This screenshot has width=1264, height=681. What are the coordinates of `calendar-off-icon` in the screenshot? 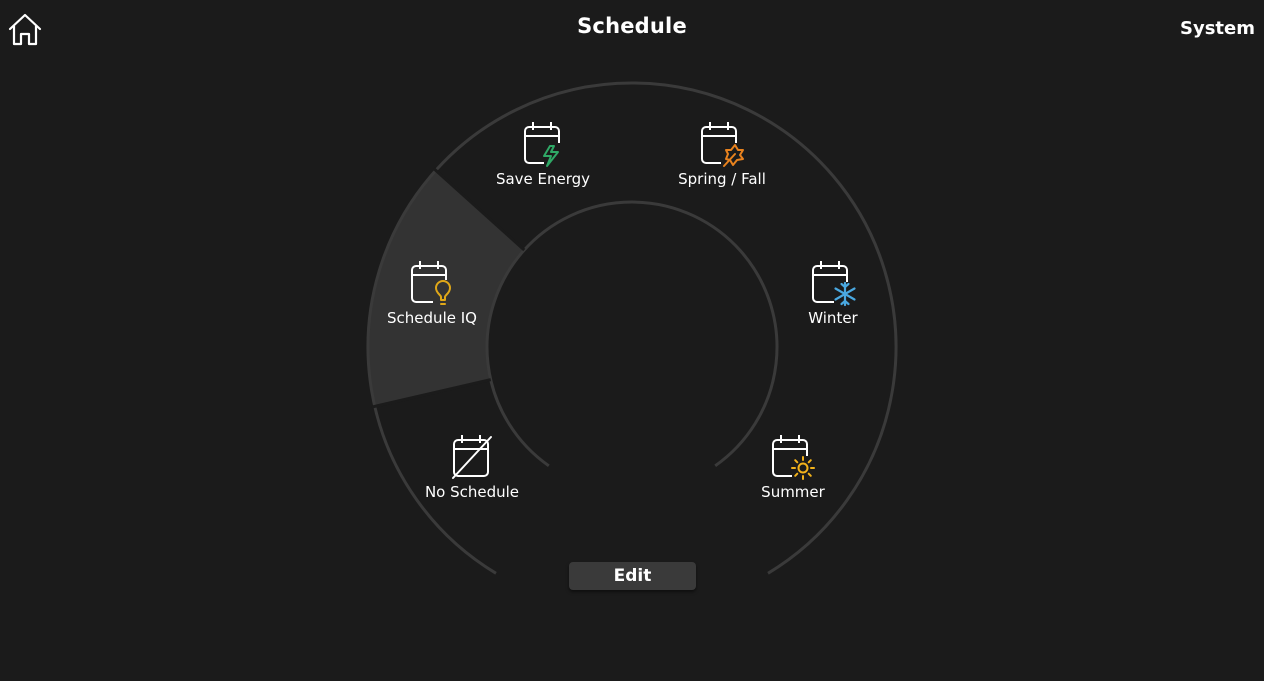 It's located at (472, 457).